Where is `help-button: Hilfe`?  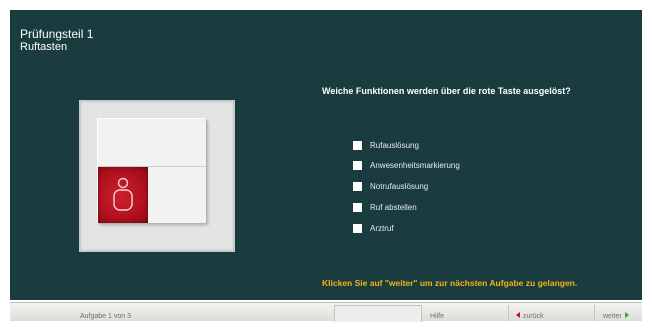
help-button: Hilfe is located at coordinates (437, 312).